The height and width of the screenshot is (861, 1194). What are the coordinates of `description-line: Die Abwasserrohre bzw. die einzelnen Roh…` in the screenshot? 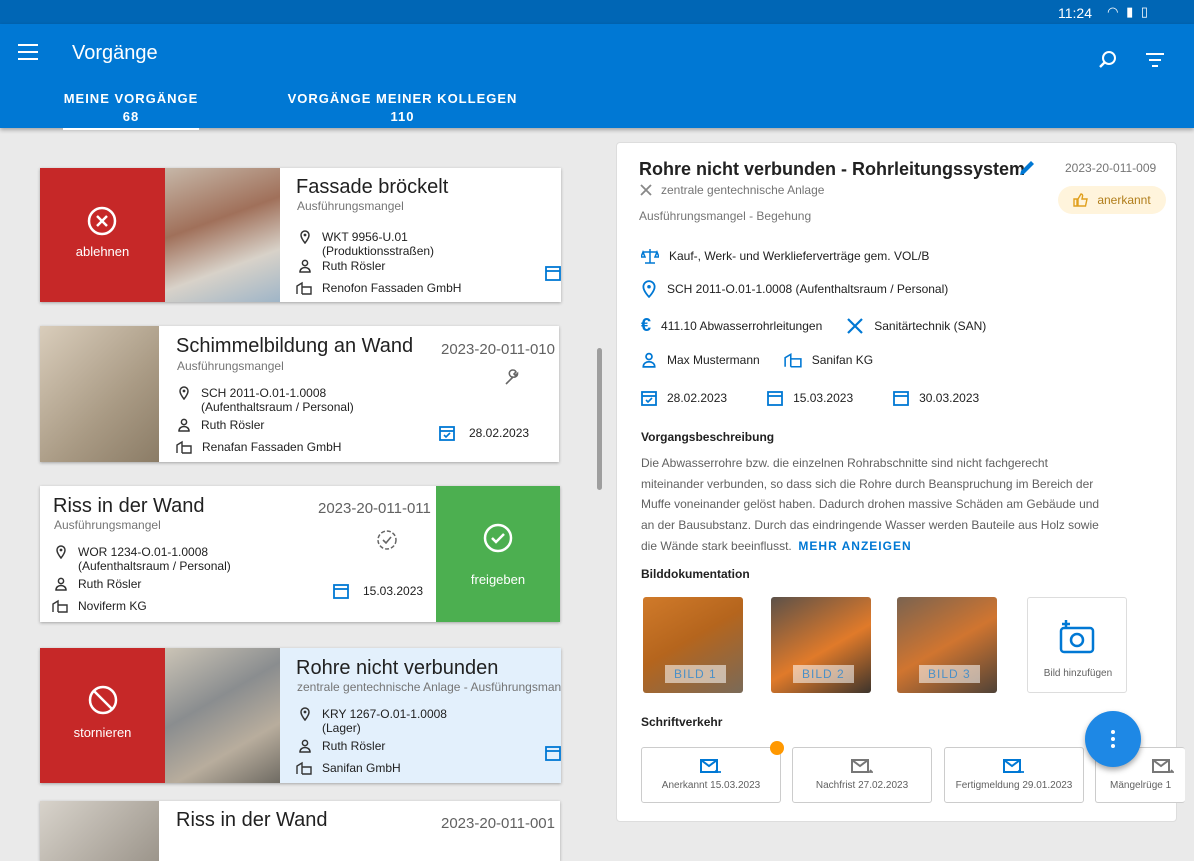 It's located at (844, 463).